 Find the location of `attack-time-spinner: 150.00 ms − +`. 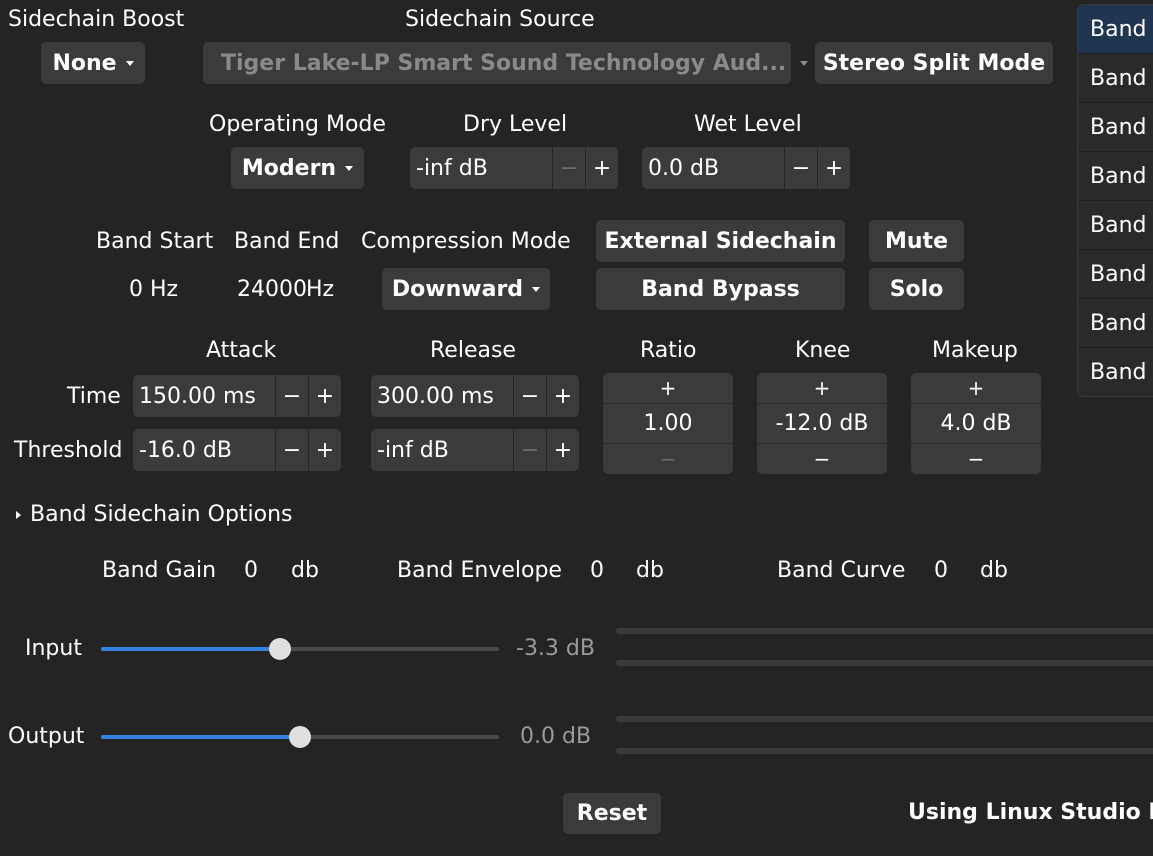

attack-time-spinner: 150.00 ms − + is located at coordinates (237, 396).